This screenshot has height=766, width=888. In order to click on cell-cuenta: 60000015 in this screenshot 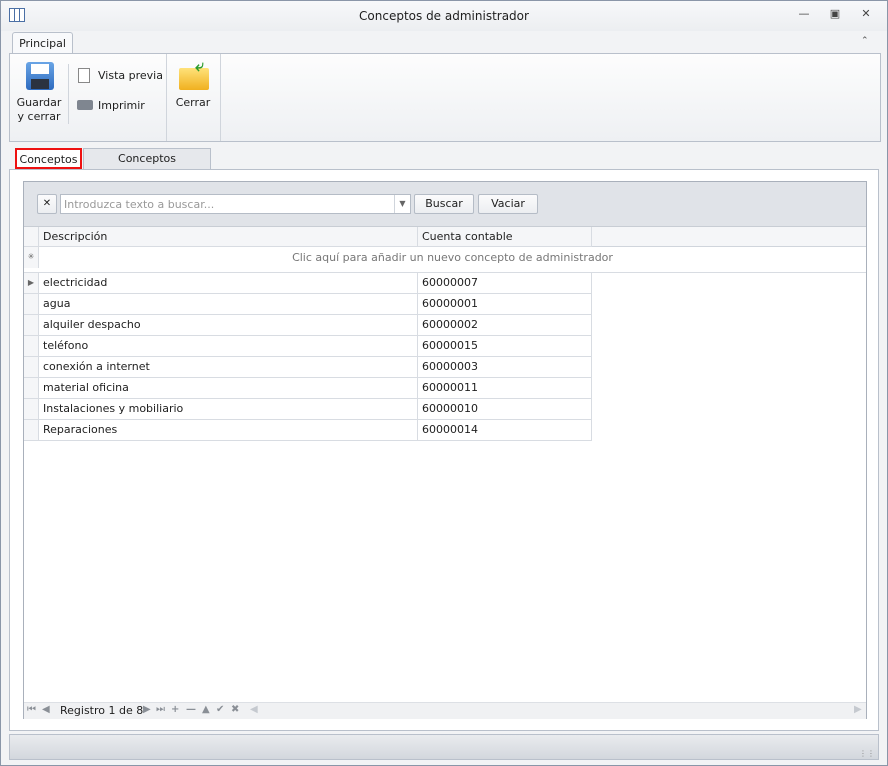, I will do `click(505, 346)`.